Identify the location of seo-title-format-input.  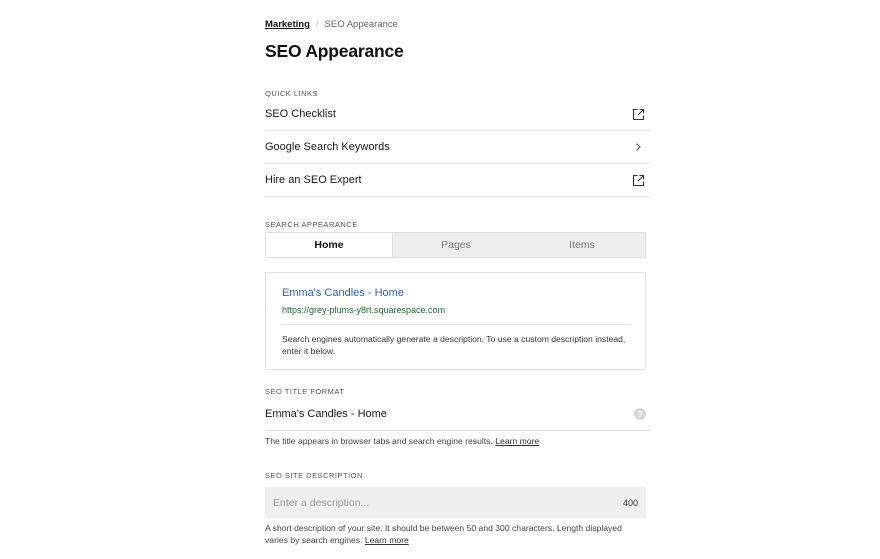
(430, 414).